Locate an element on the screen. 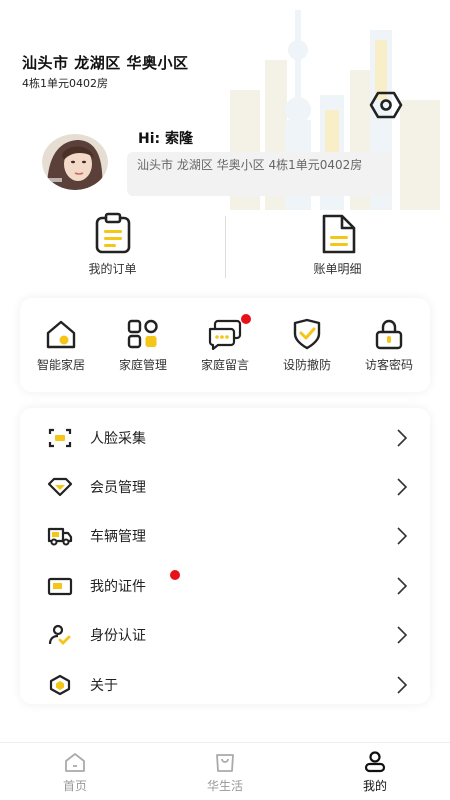 The width and height of the screenshot is (450, 800). nav-home-label: 首页 is located at coordinates (74, 786).